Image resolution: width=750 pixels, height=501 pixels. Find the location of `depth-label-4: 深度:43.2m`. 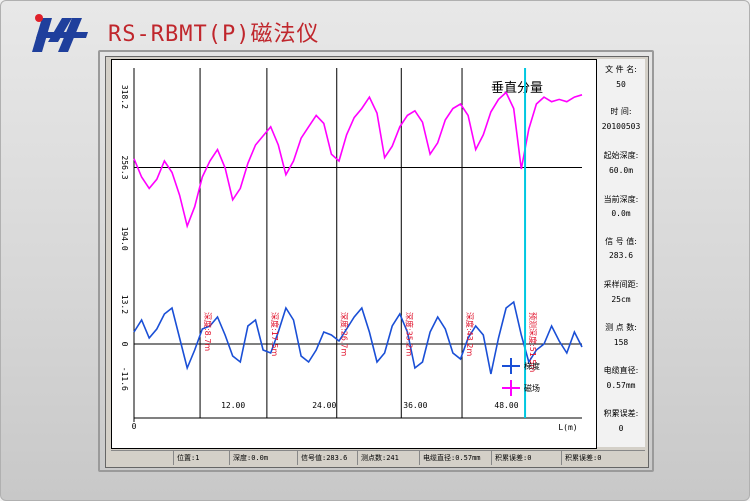

depth-label-4: 深度:43.2m is located at coordinates (470, 334).